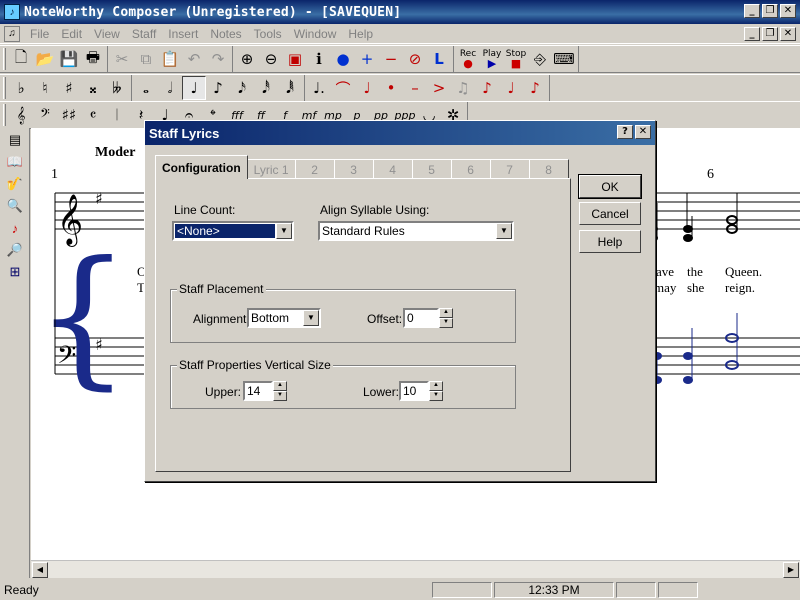  What do you see at coordinates (439, 88) in the screenshot?
I see `accent-icon: >` at bounding box center [439, 88].